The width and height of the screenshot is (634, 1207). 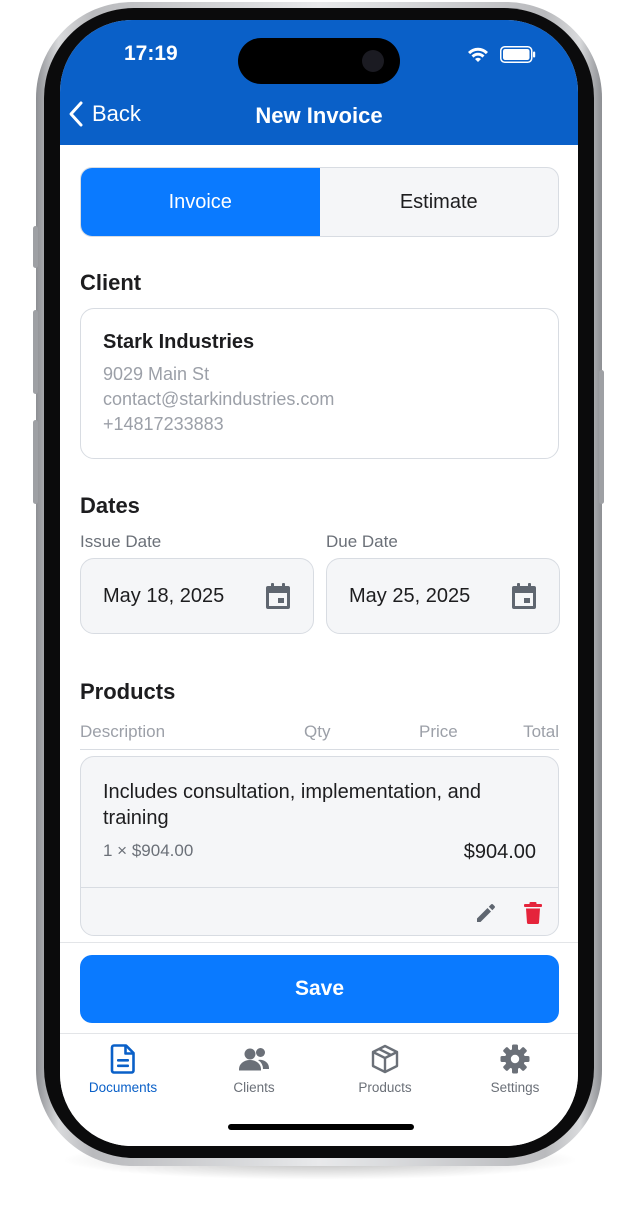 I want to click on due-date-label: Due Date, so click(x=362, y=541).